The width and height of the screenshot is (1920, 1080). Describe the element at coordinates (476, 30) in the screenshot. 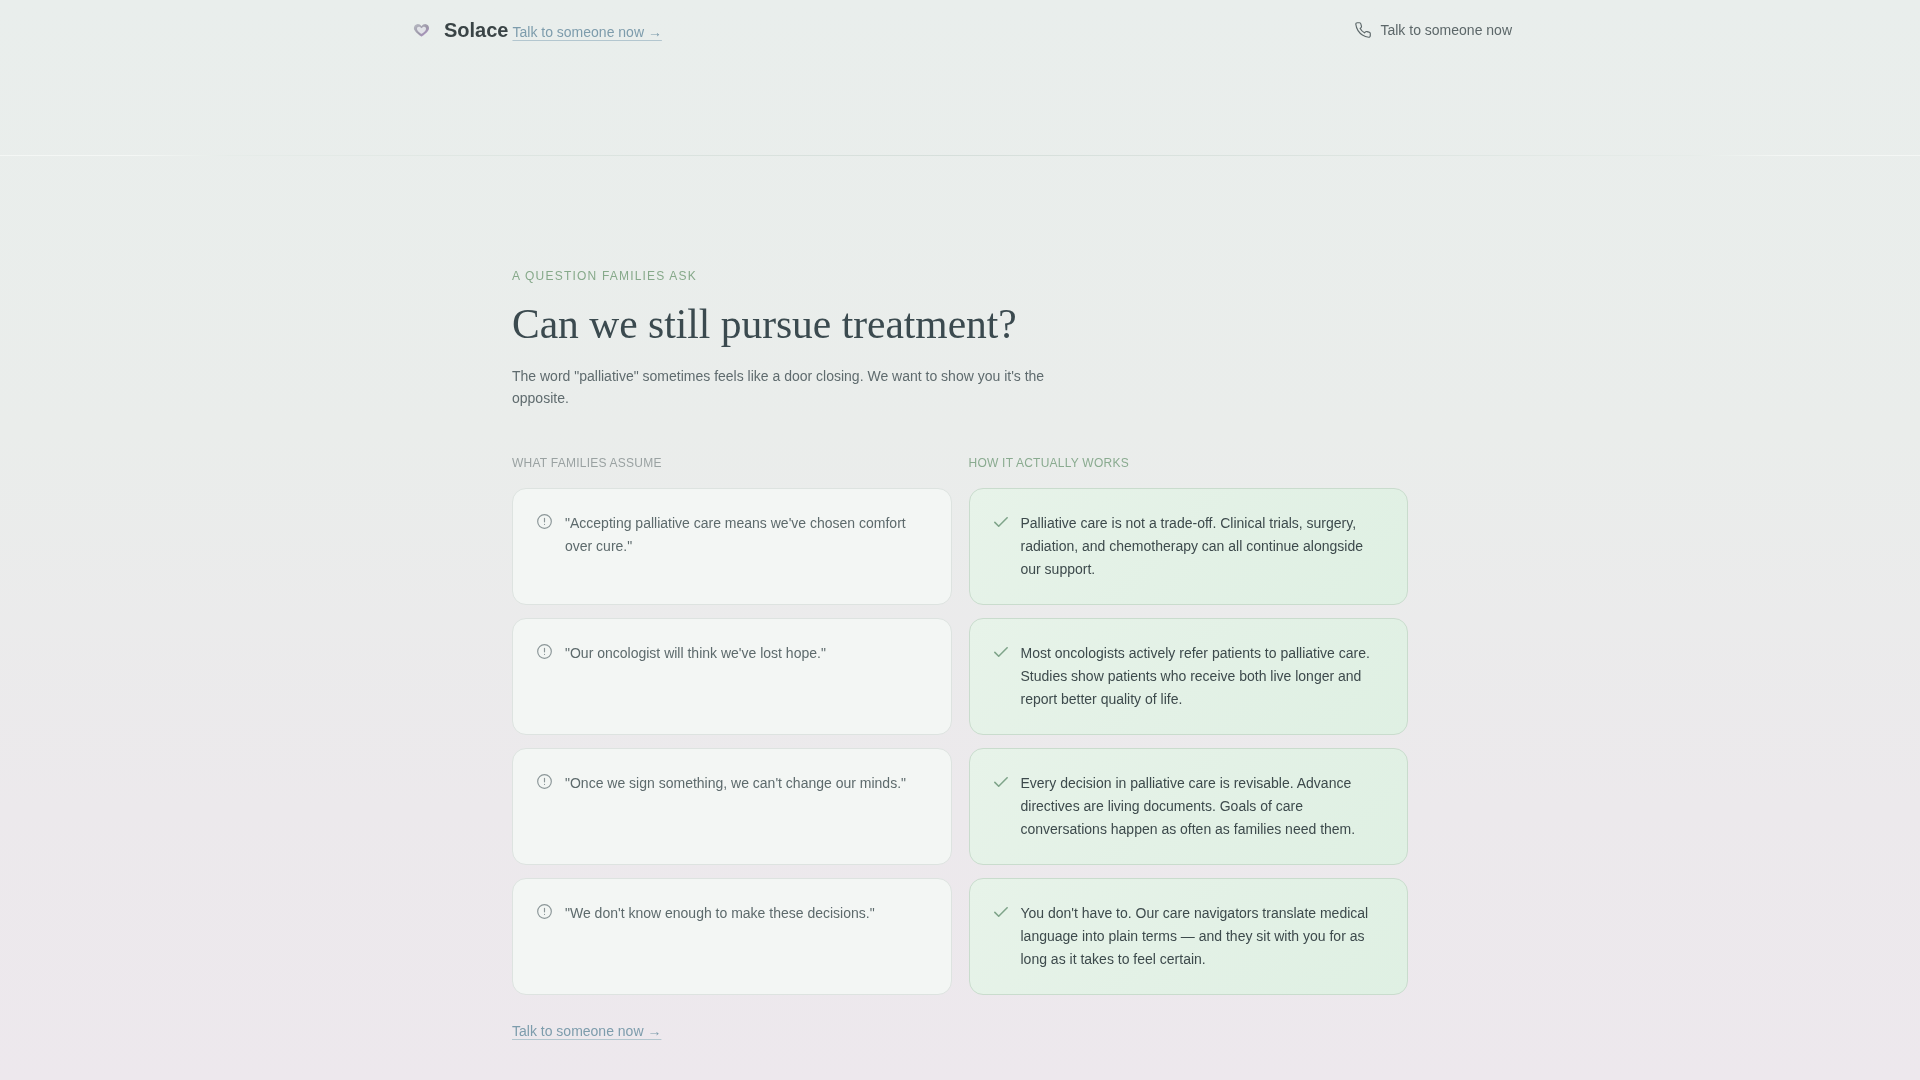

I see `brand-name: Solace` at that location.